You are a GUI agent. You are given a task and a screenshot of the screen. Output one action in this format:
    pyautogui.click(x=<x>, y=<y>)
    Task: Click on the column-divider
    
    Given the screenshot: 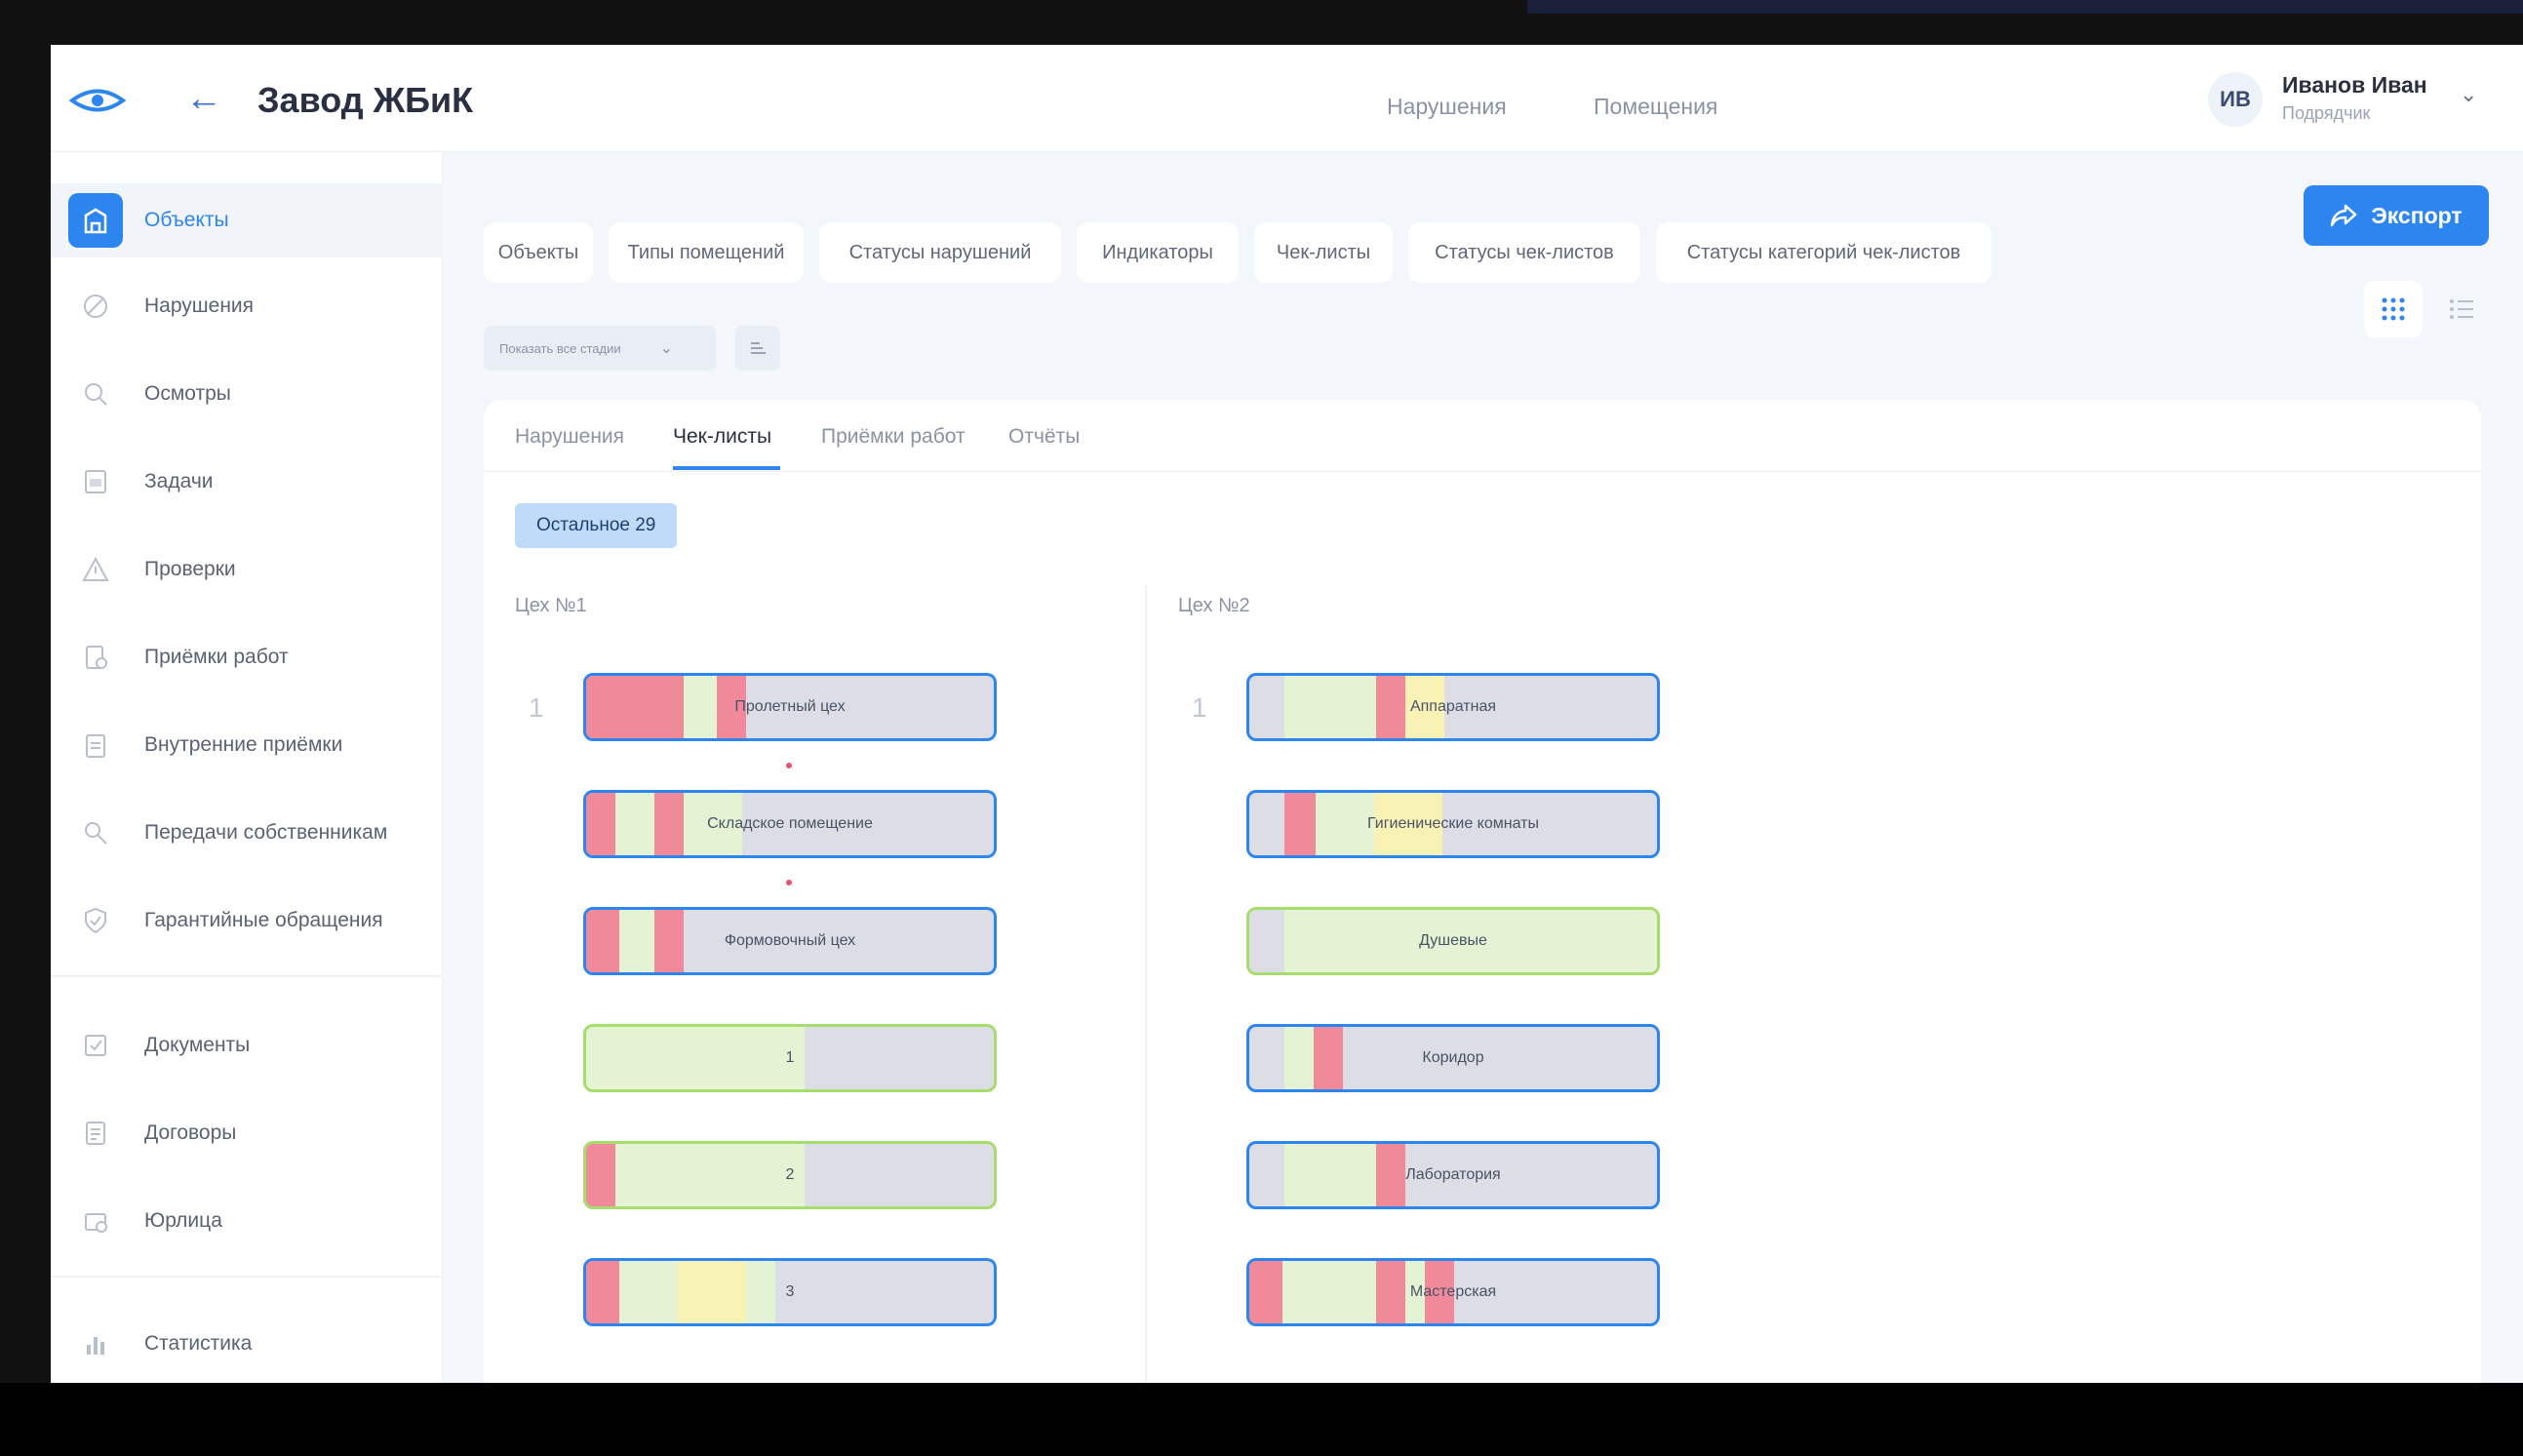 What is the action you would take?
    pyautogui.click(x=1146, y=984)
    